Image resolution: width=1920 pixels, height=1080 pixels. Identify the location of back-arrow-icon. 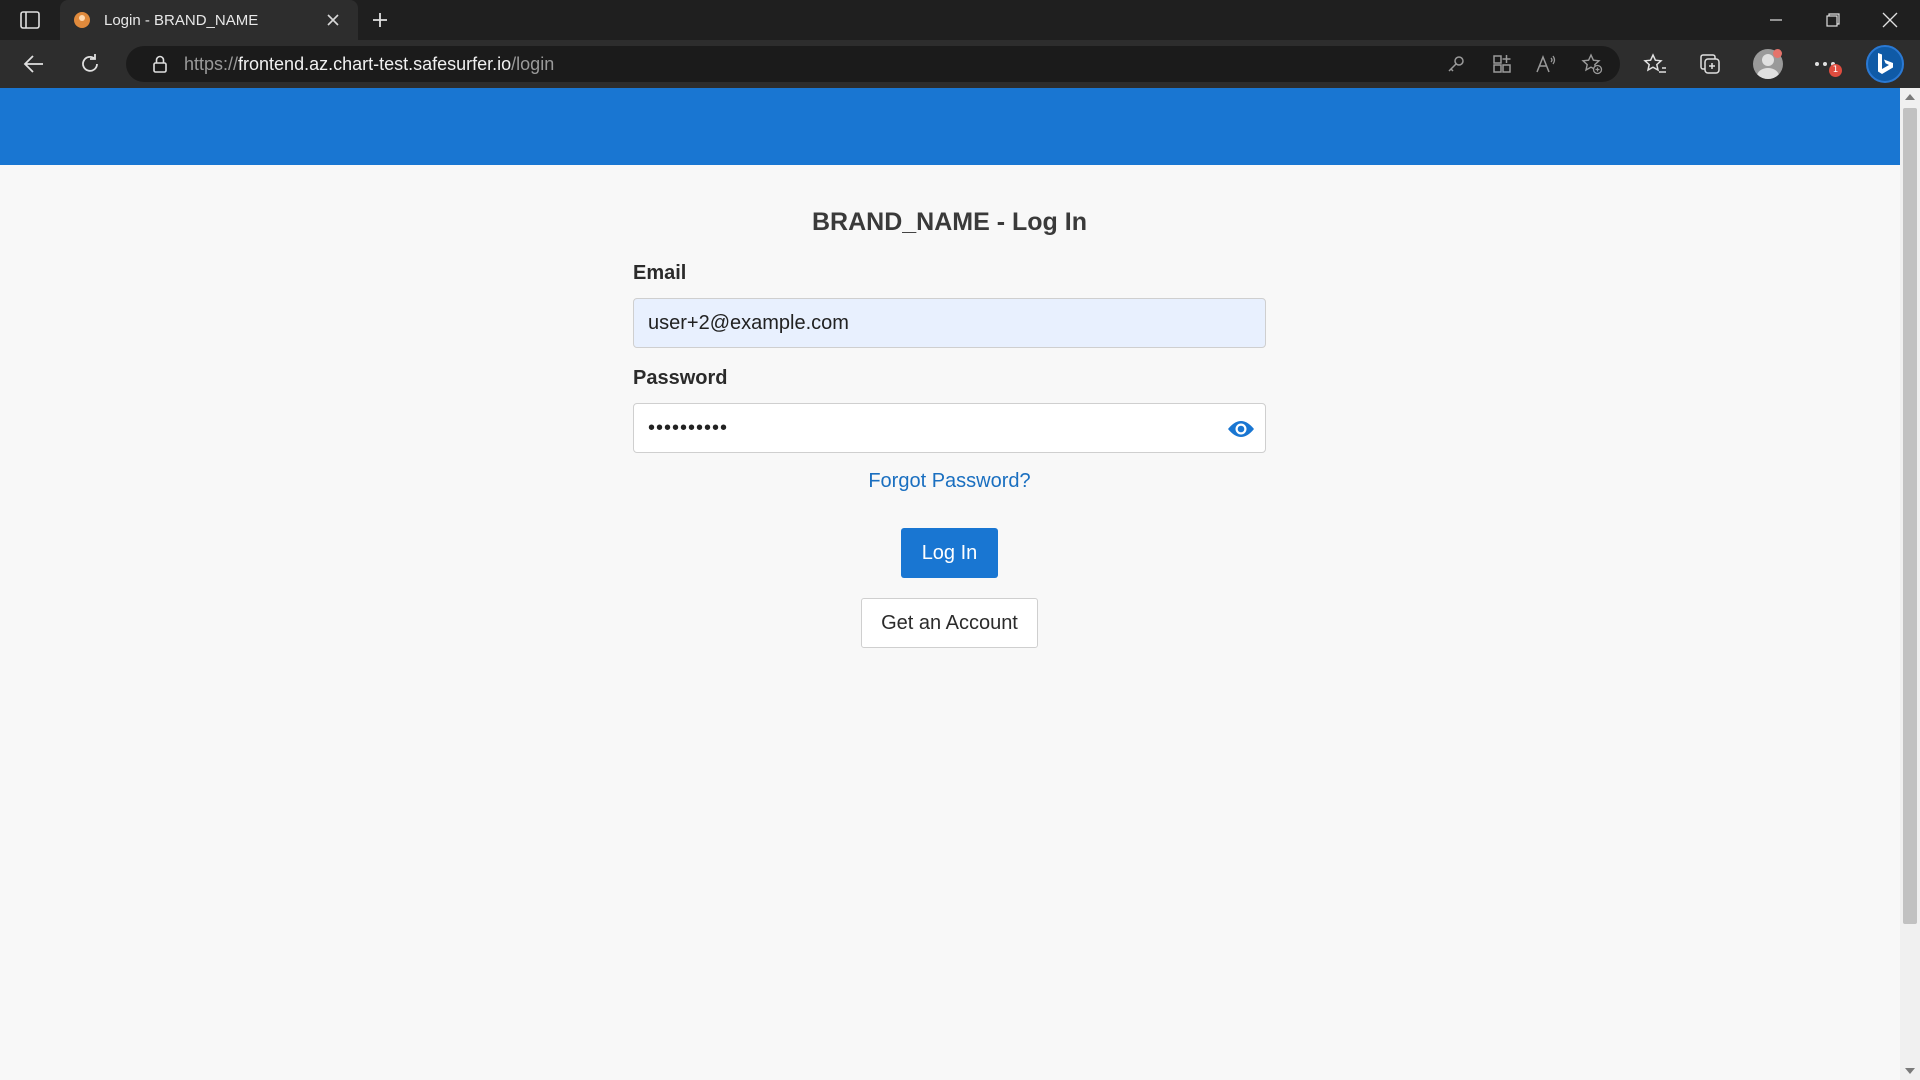
(34, 64).